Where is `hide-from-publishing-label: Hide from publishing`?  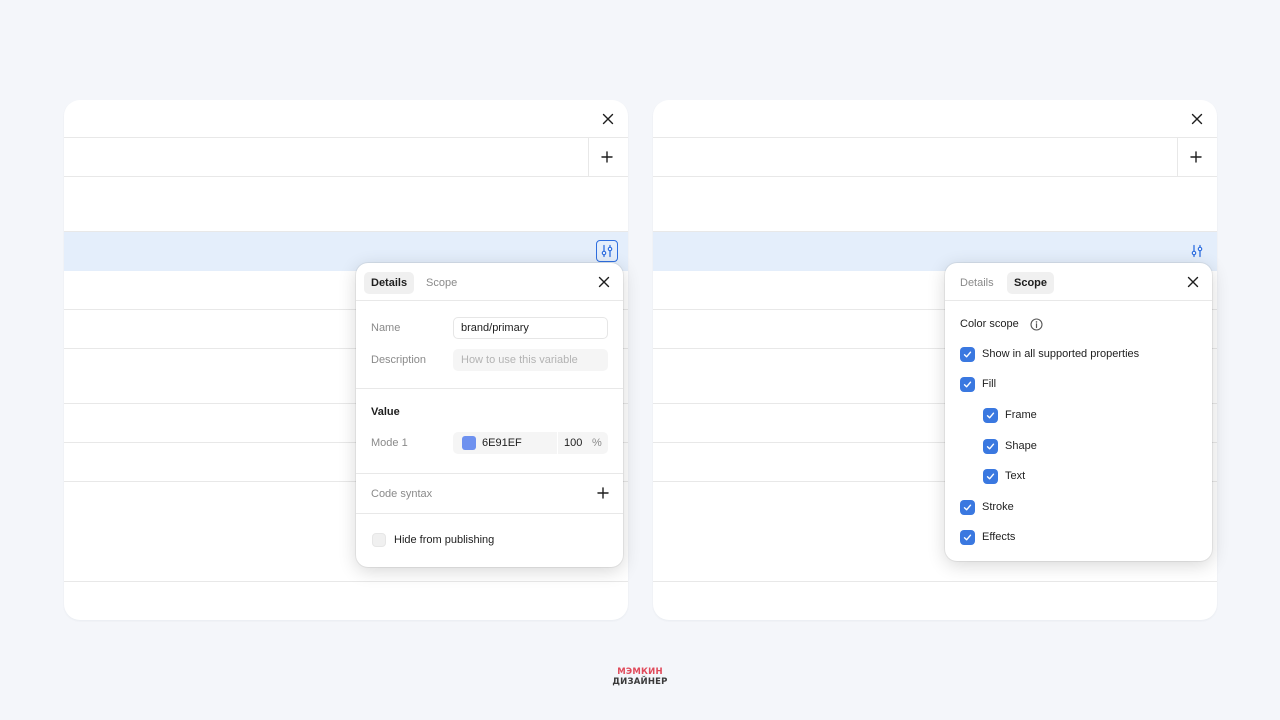
hide-from-publishing-label: Hide from publishing is located at coordinates (444, 540).